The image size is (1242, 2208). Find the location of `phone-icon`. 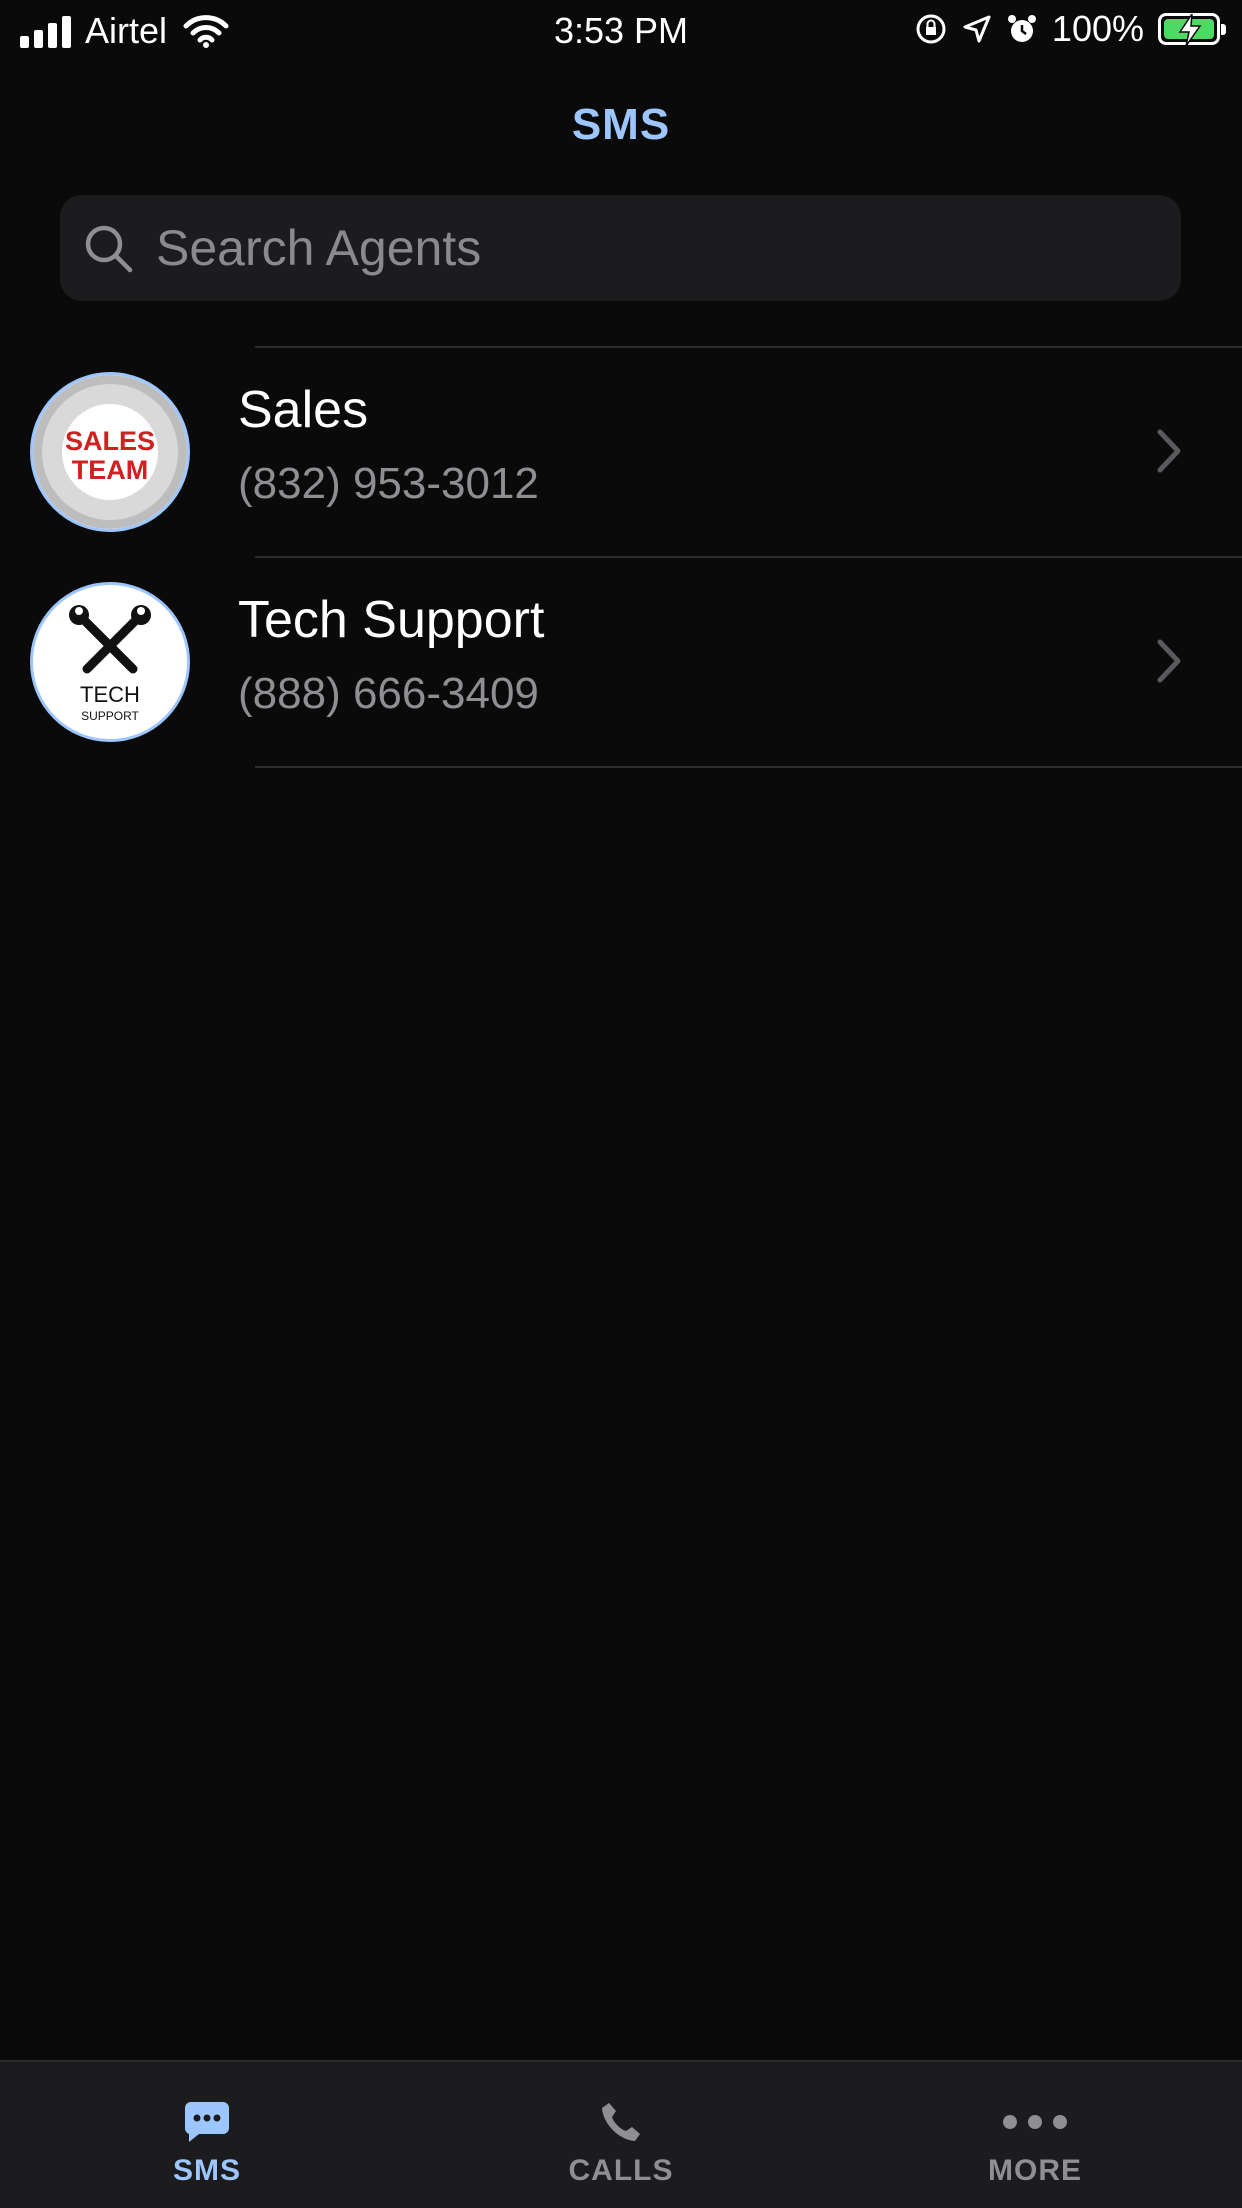

phone-icon is located at coordinates (621, 2122).